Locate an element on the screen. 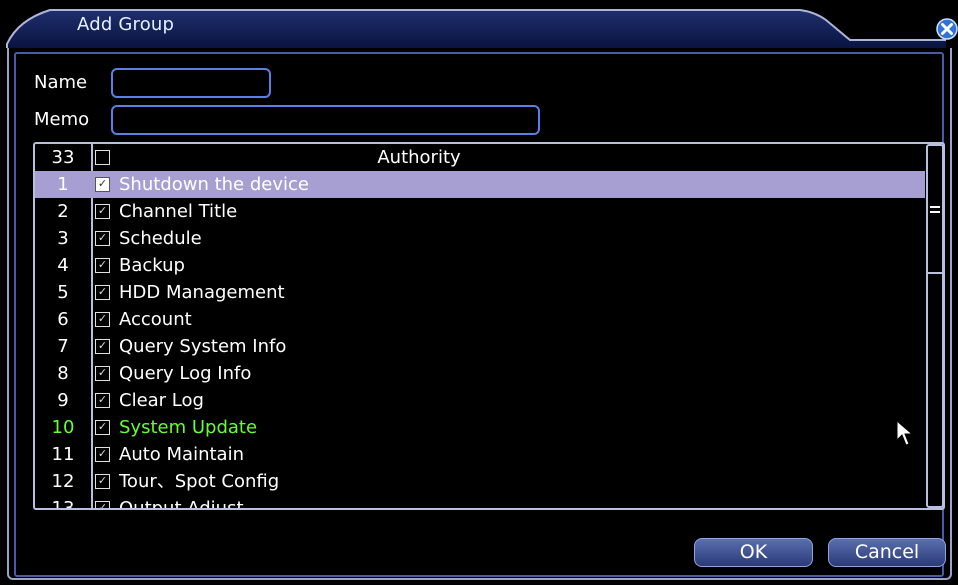 Image resolution: width=958 pixels, height=585 pixels. row-number: 13 is located at coordinates (63, 504).